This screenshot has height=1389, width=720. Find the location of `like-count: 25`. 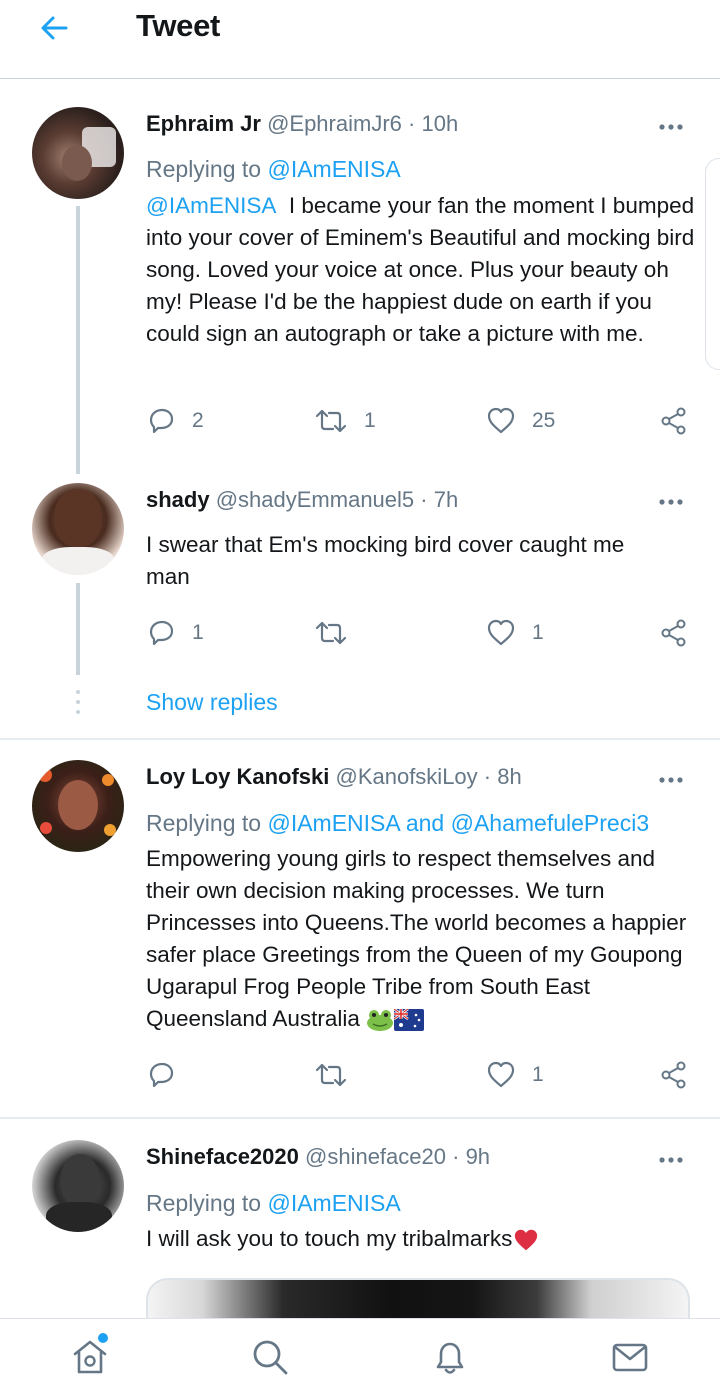

like-count: 25 is located at coordinates (544, 420).